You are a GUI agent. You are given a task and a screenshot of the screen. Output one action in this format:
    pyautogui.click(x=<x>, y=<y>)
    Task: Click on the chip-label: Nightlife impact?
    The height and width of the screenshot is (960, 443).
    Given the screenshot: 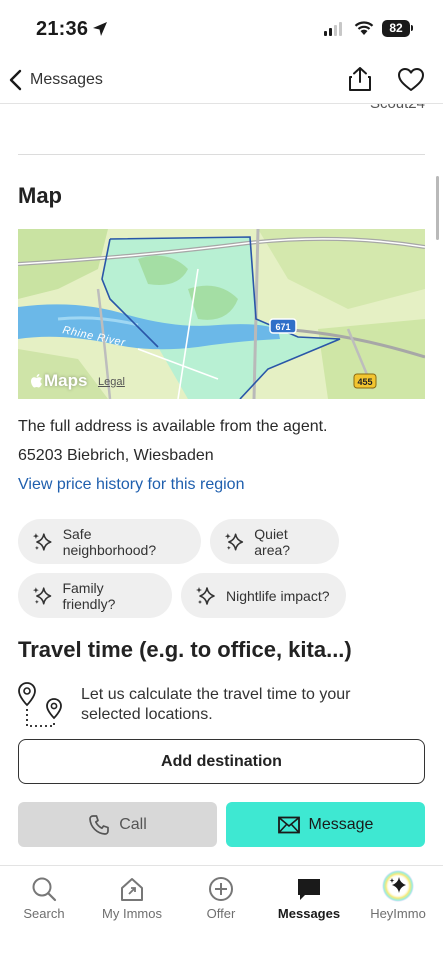 What is the action you would take?
    pyautogui.click(x=278, y=595)
    